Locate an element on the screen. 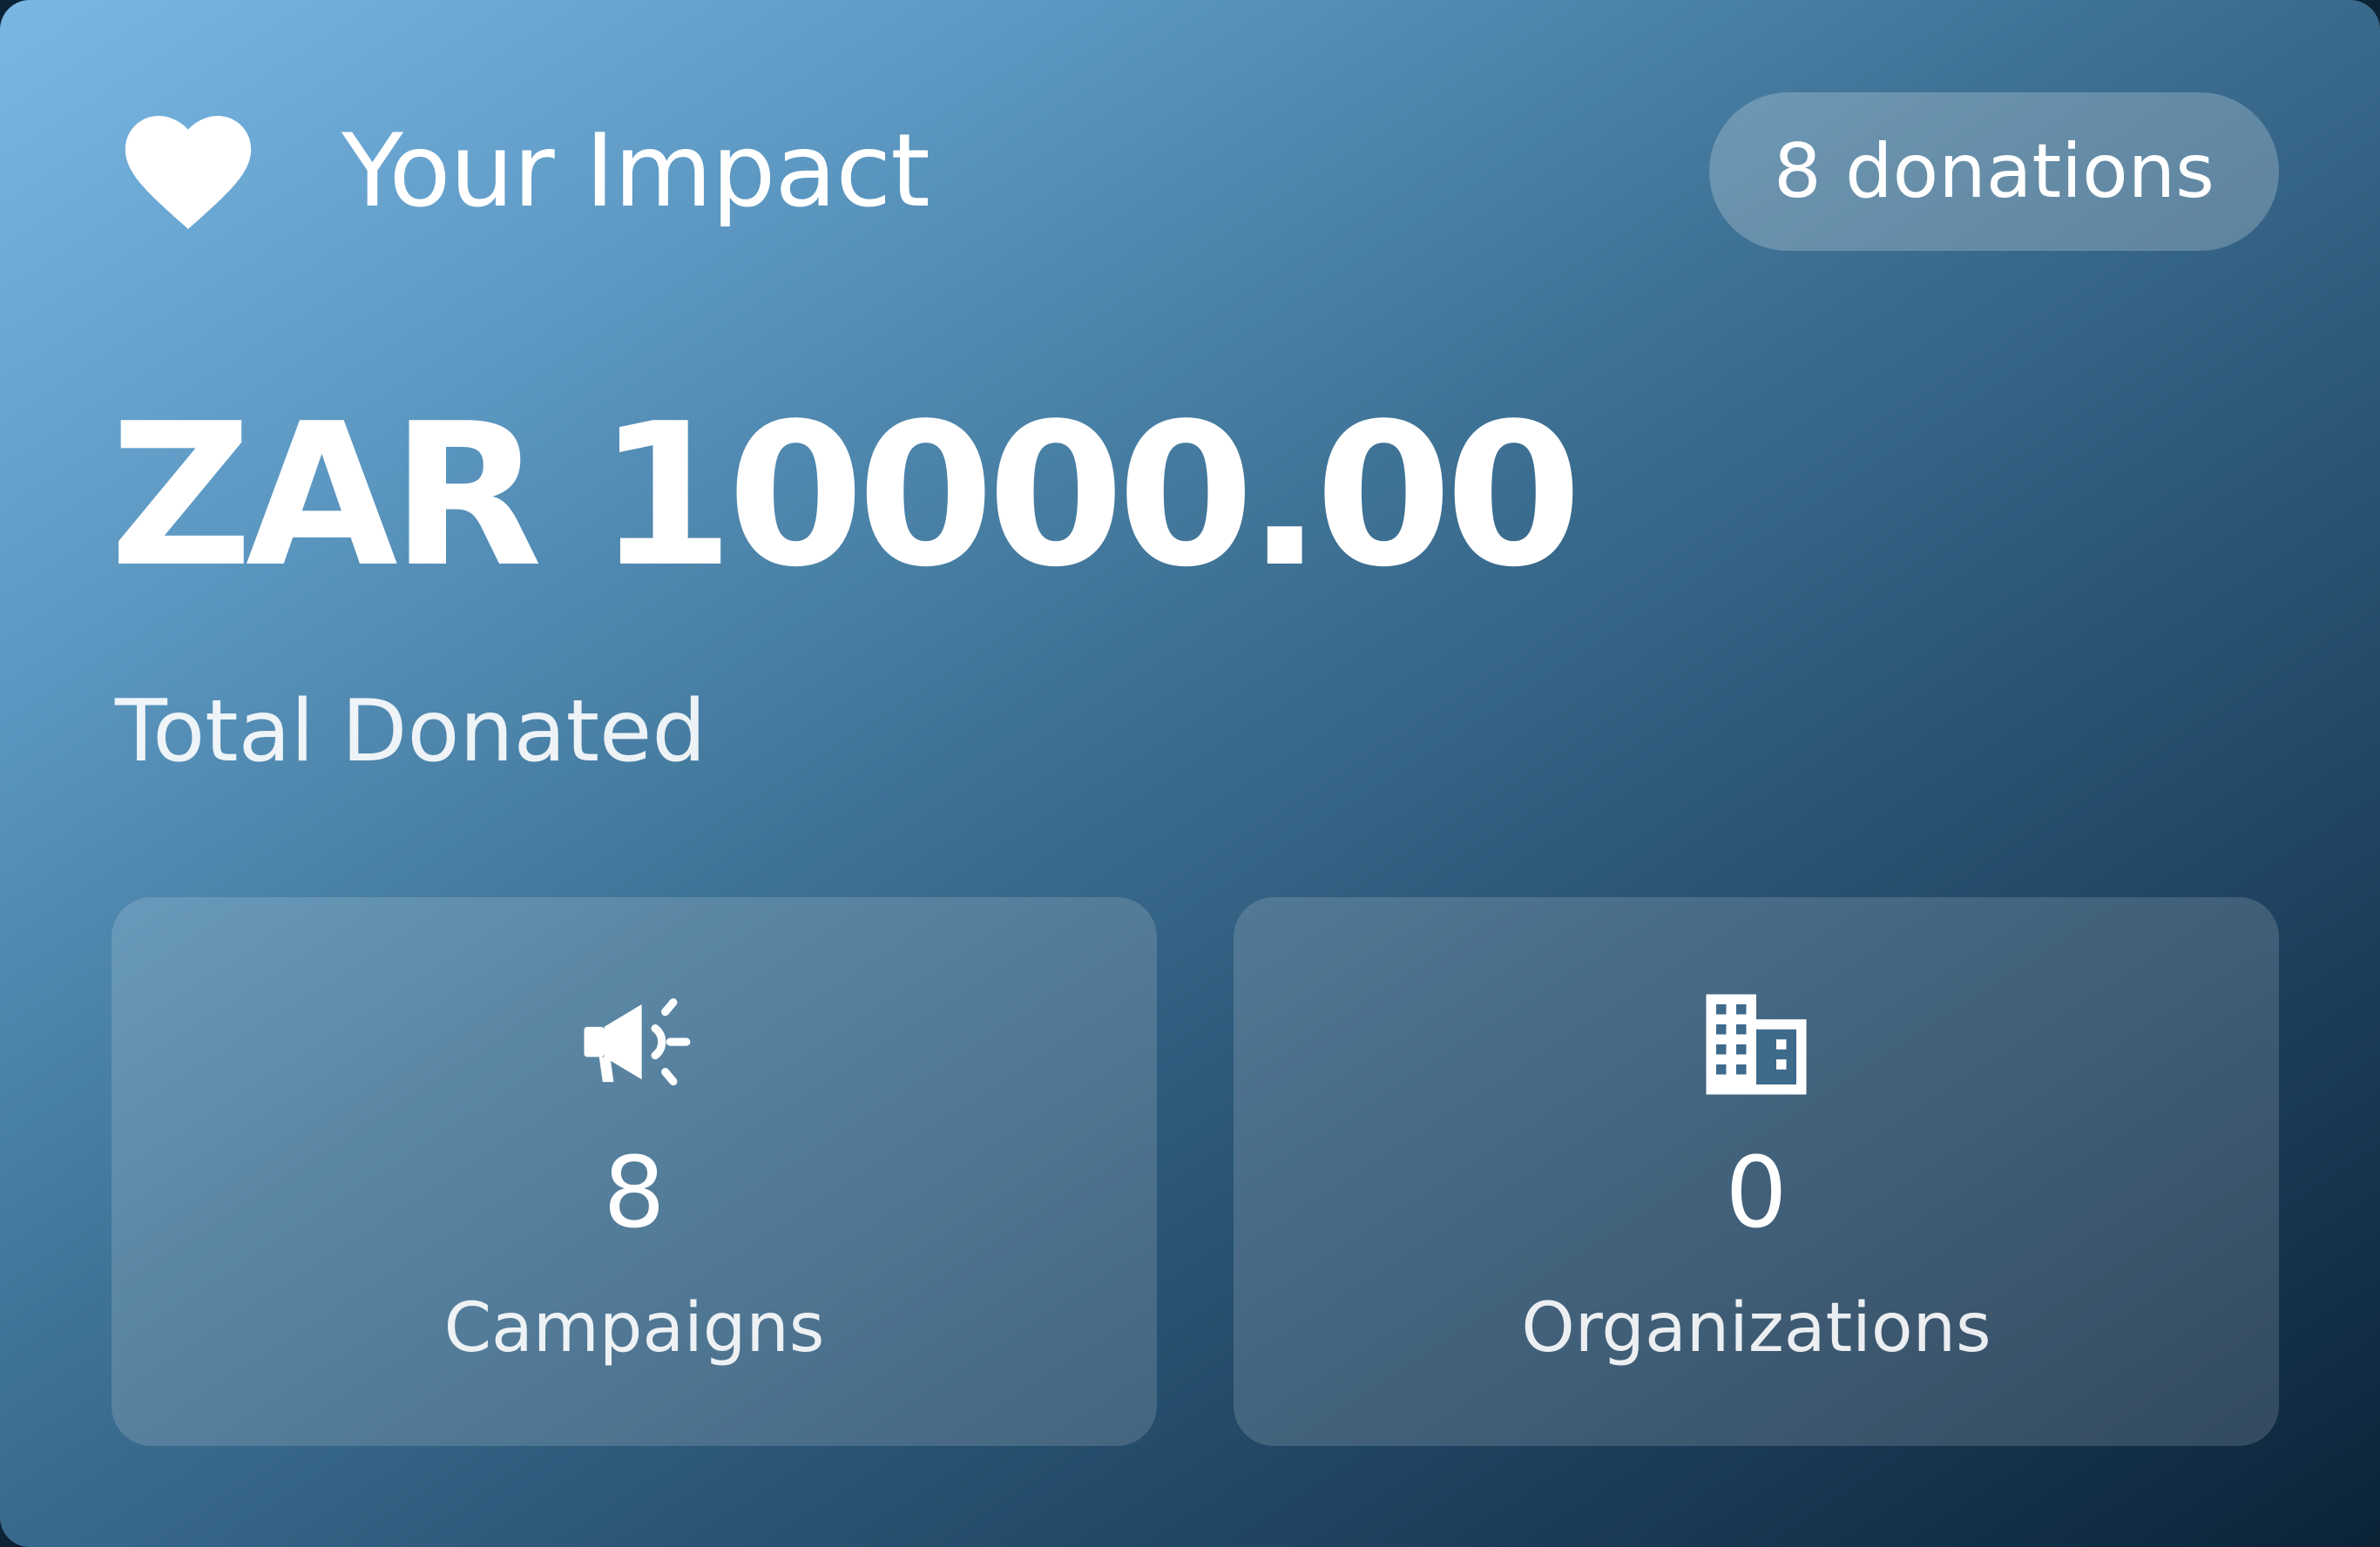 This screenshot has height=1547, width=2380. building-icon is located at coordinates (1756, 1044).